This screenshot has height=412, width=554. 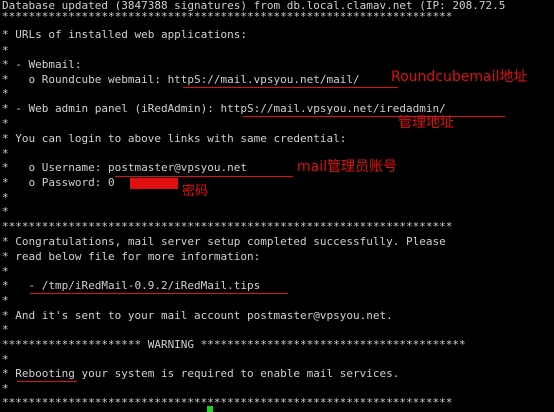 I want to click on terminal-line: * o Username: postmaster@vpsyou.net, so click(x=125, y=167).